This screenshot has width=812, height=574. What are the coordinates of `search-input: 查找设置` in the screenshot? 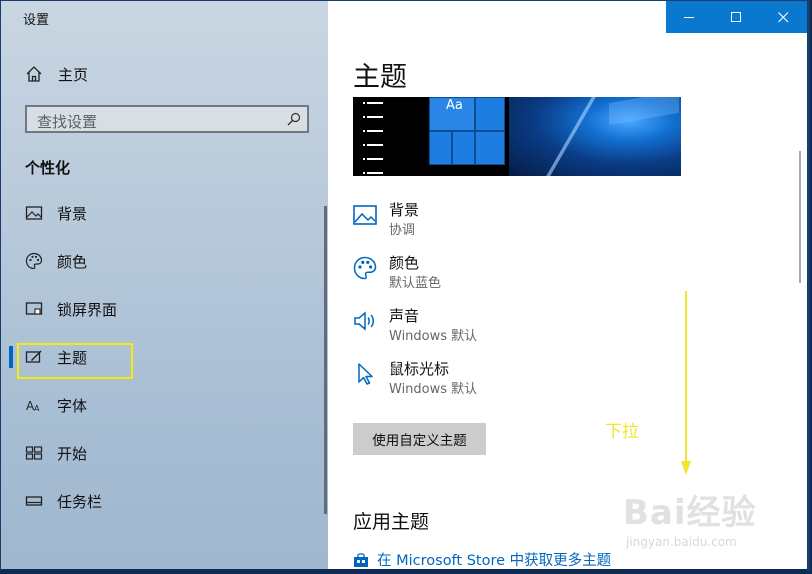 It's located at (167, 119).